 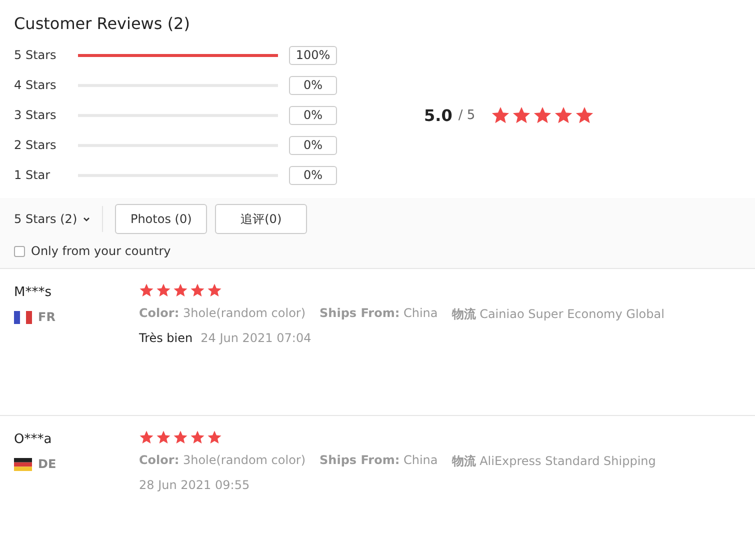 I want to click on star-level-label: 3 Stars, so click(x=36, y=115).